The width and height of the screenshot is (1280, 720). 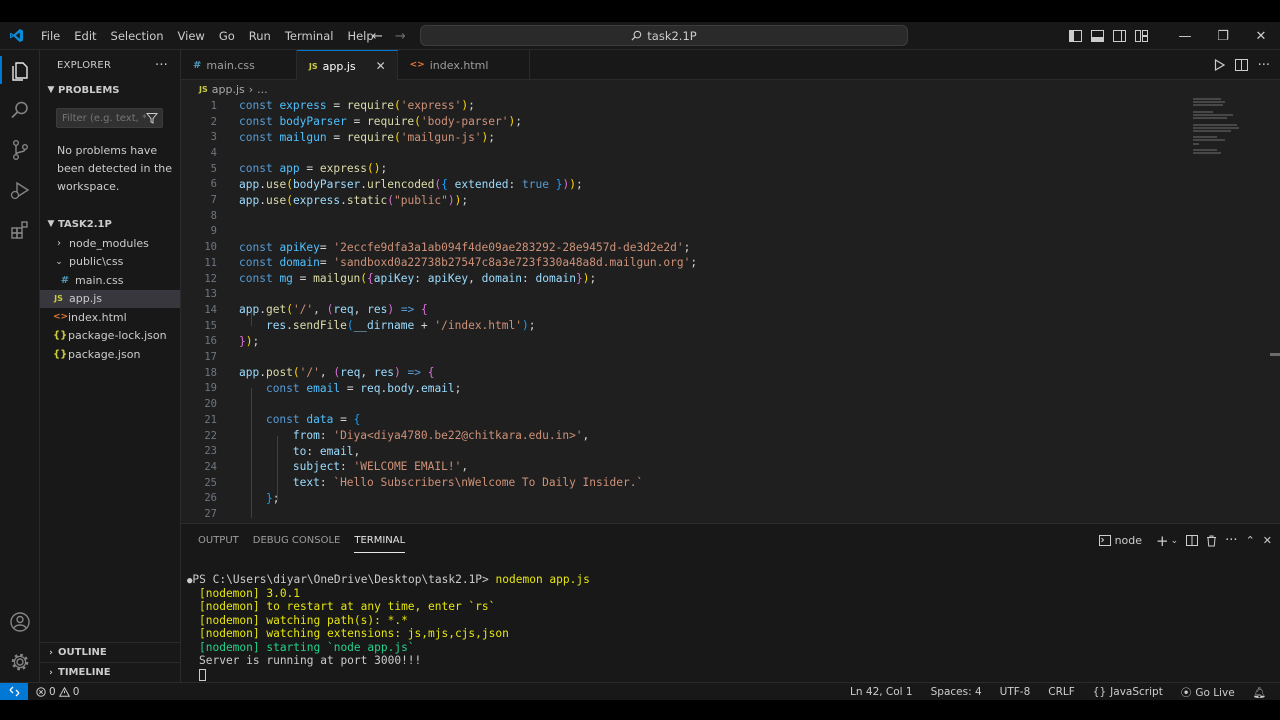 What do you see at coordinates (14, 691) in the screenshot?
I see `remote-indicator-icon` at bounding box center [14, 691].